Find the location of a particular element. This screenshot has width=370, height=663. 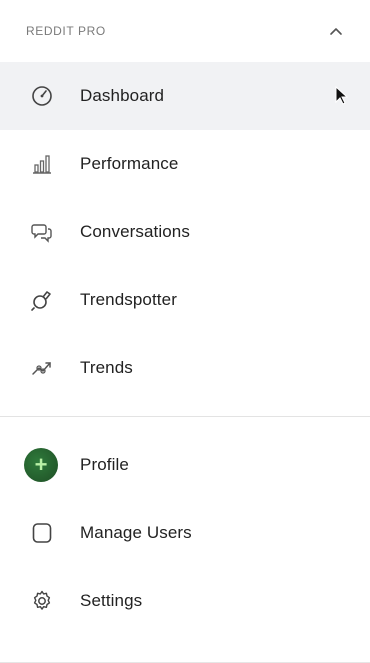

nav-item-manage-users: Manage Users is located at coordinates (185, 533).